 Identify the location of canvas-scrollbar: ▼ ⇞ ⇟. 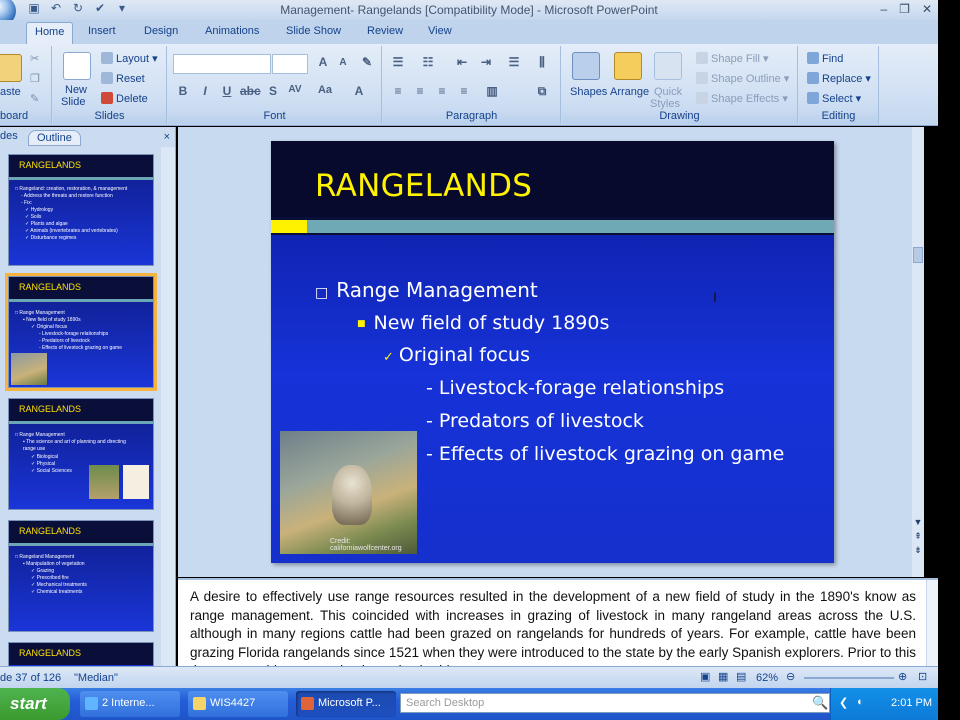
(918, 352).